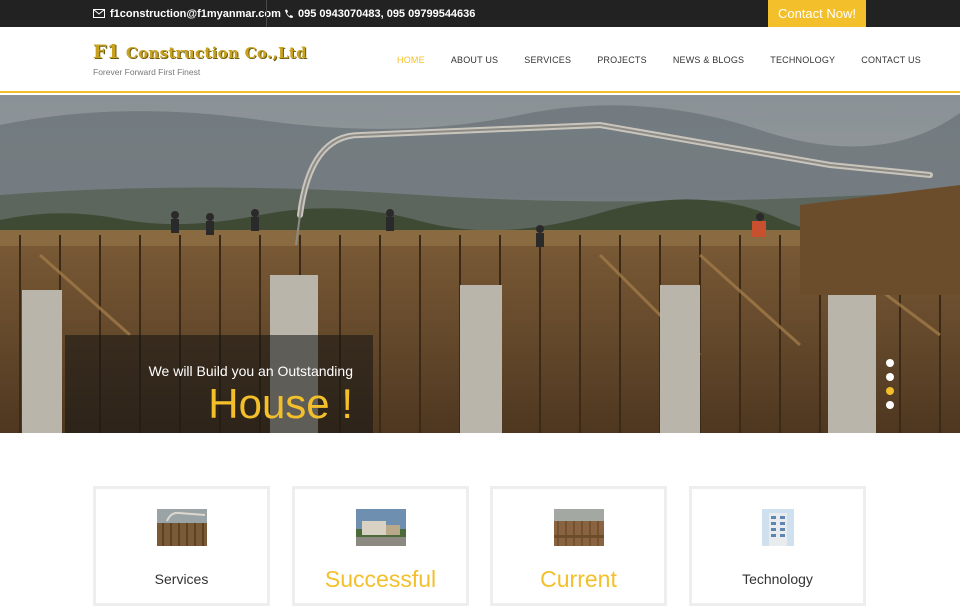  What do you see at coordinates (708, 60) in the screenshot?
I see `nav-item-news-blogs: NEWS & BLOGS` at bounding box center [708, 60].